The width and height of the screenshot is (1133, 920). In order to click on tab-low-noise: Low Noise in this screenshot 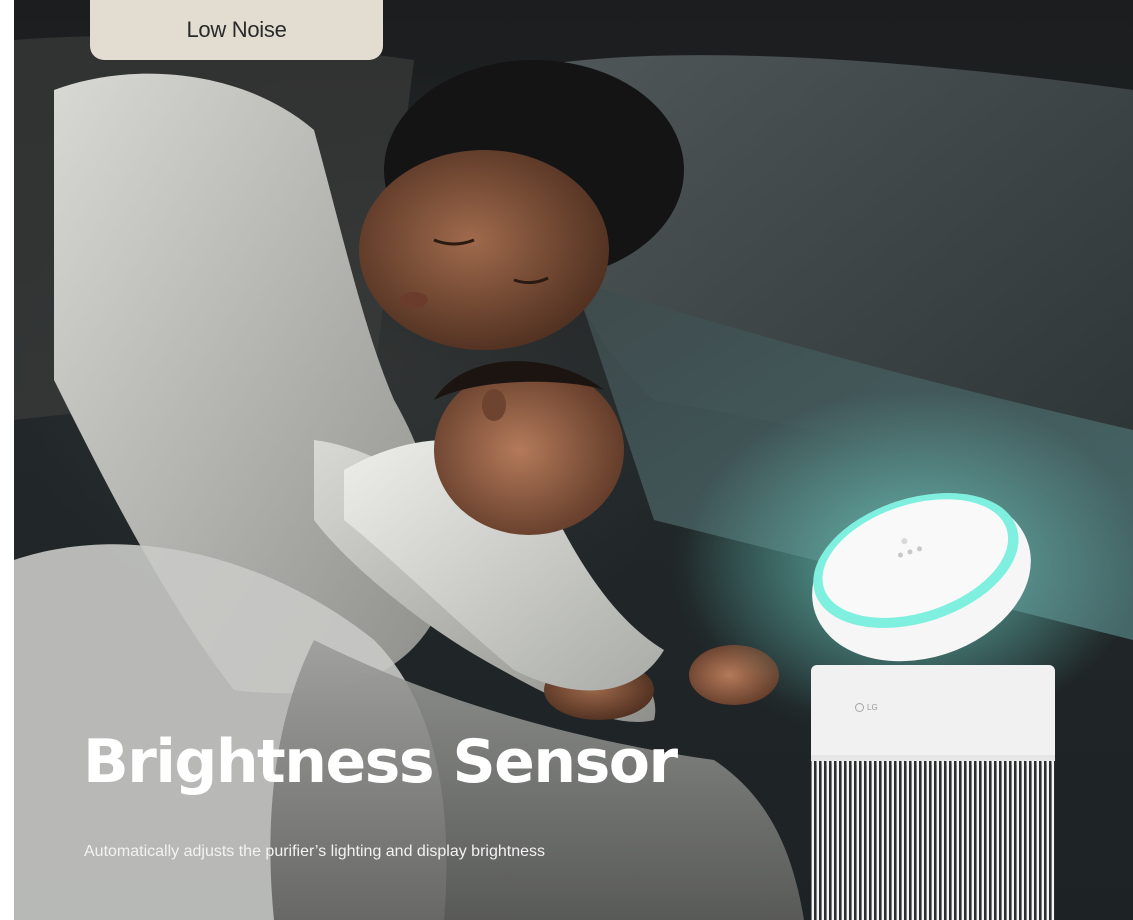, I will do `click(236, 30)`.